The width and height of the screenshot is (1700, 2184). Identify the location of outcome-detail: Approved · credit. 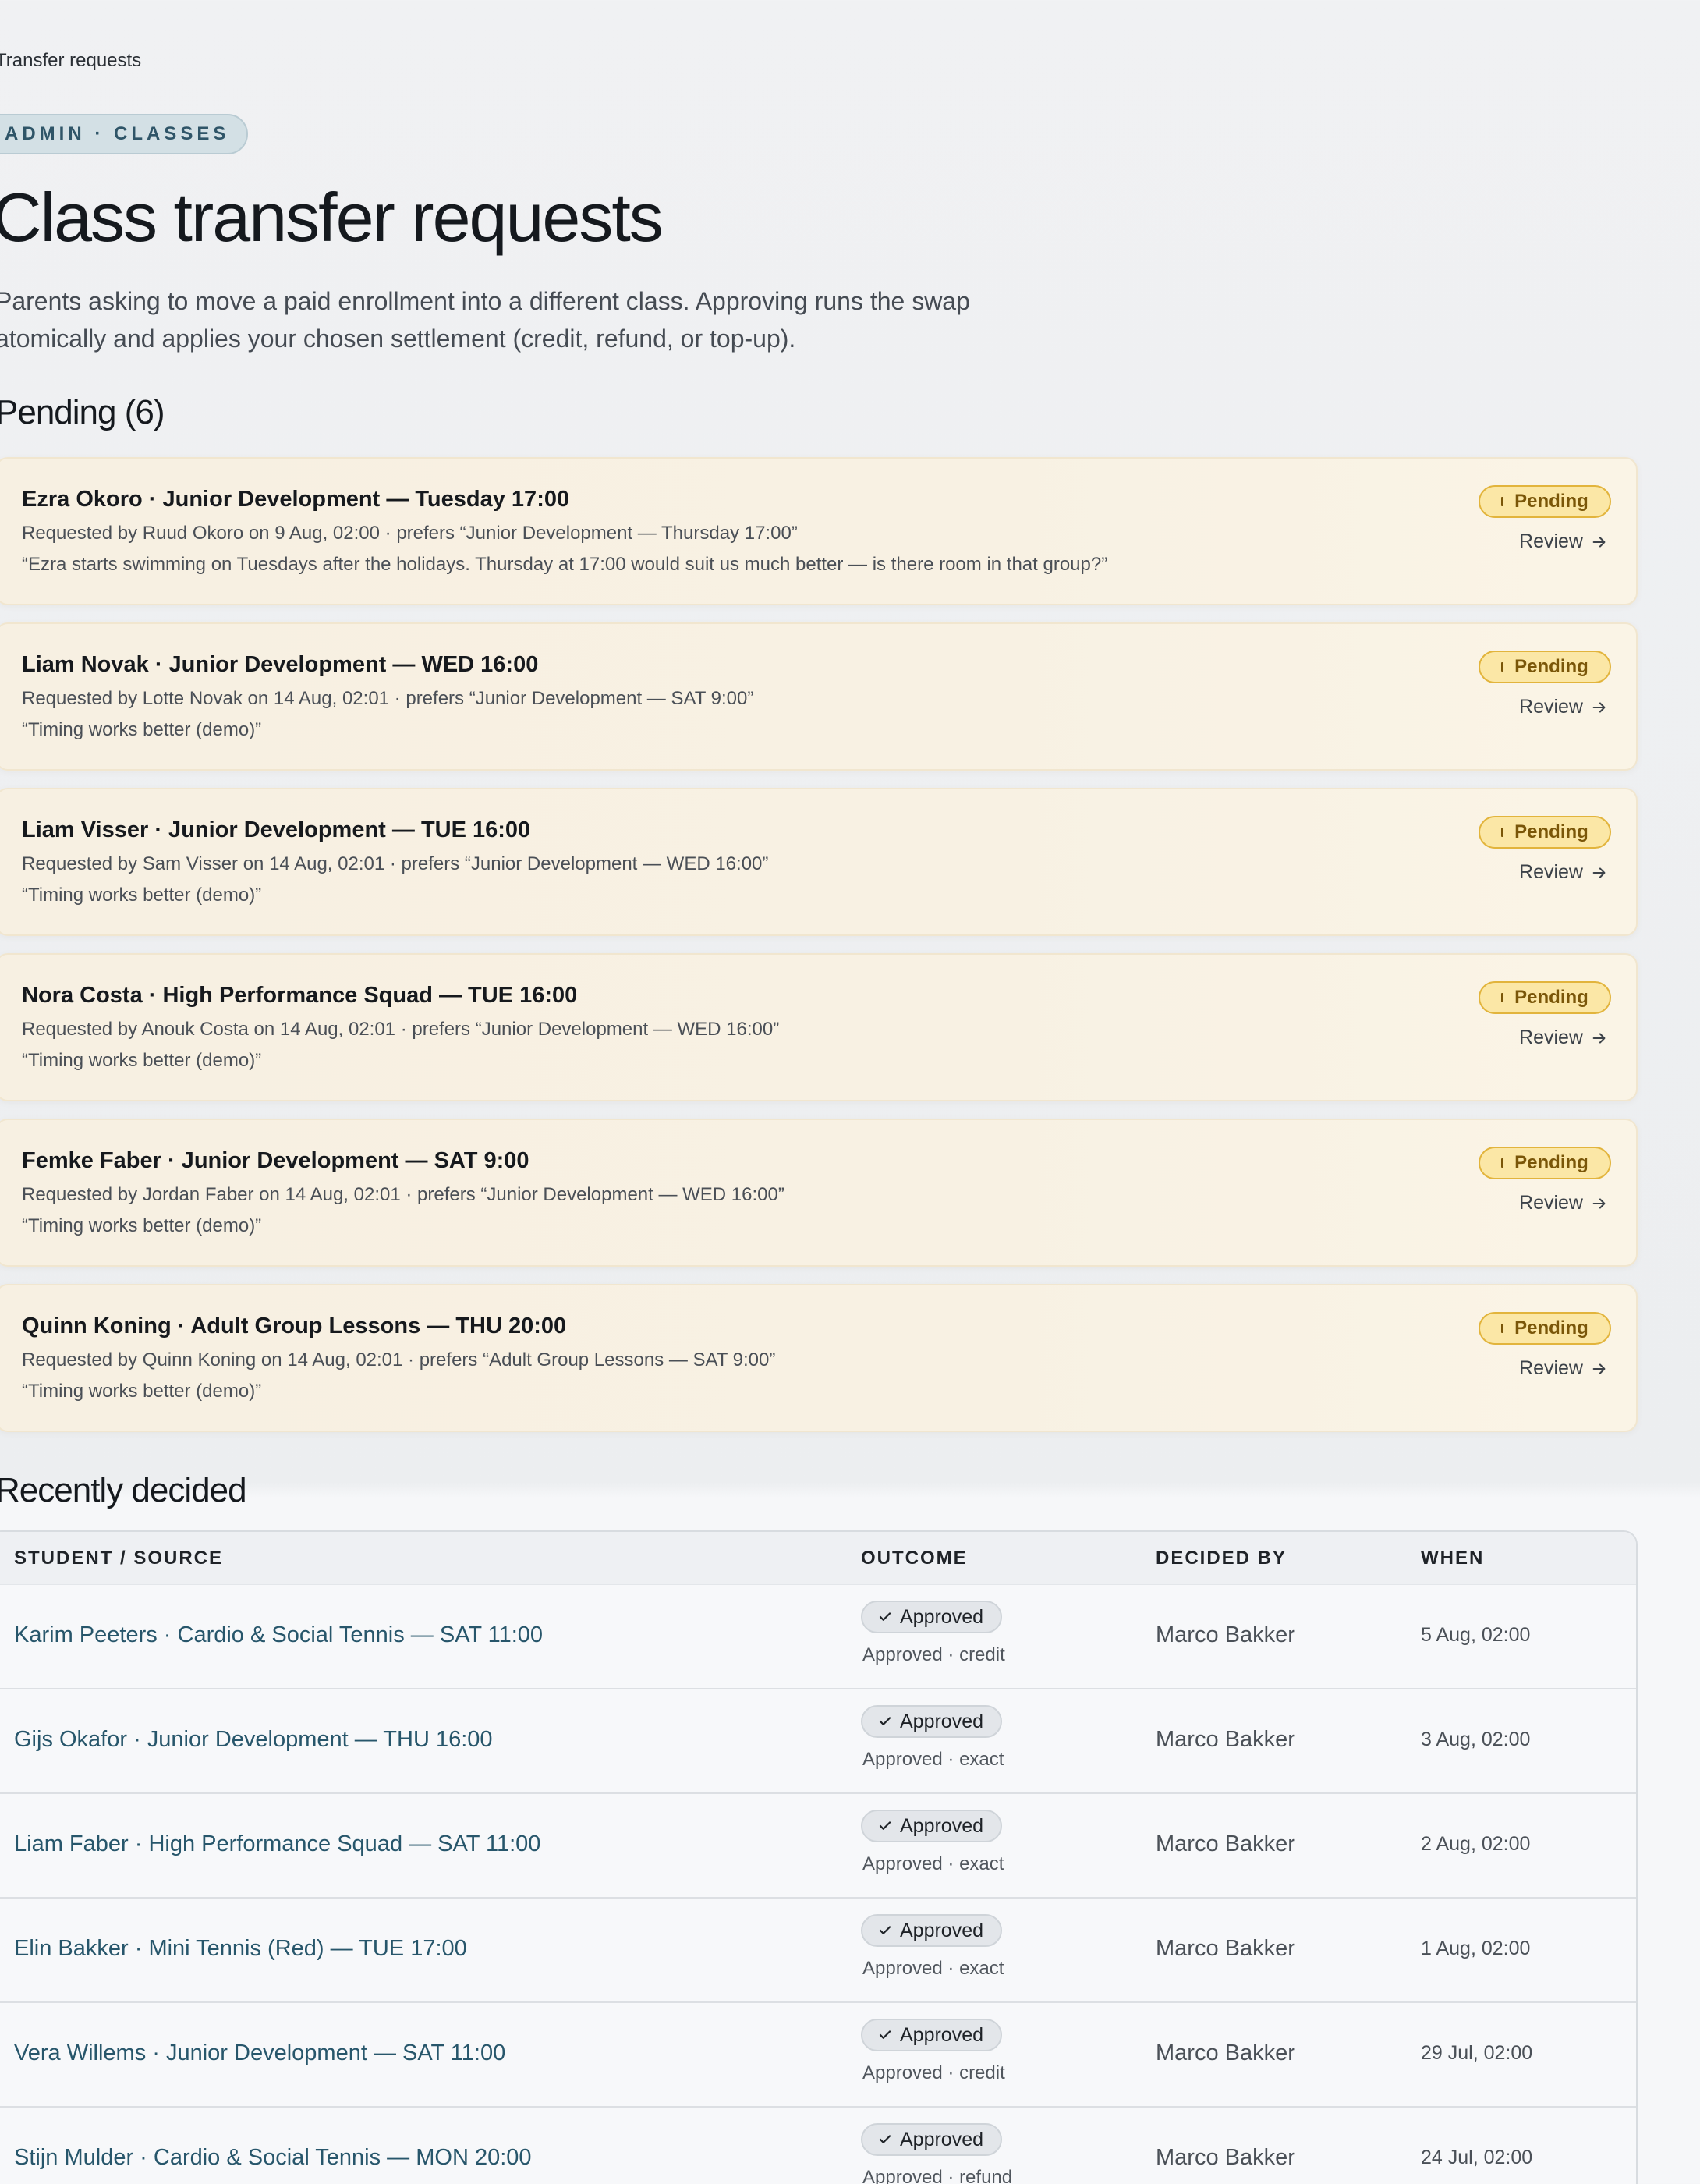
(934, 1654).